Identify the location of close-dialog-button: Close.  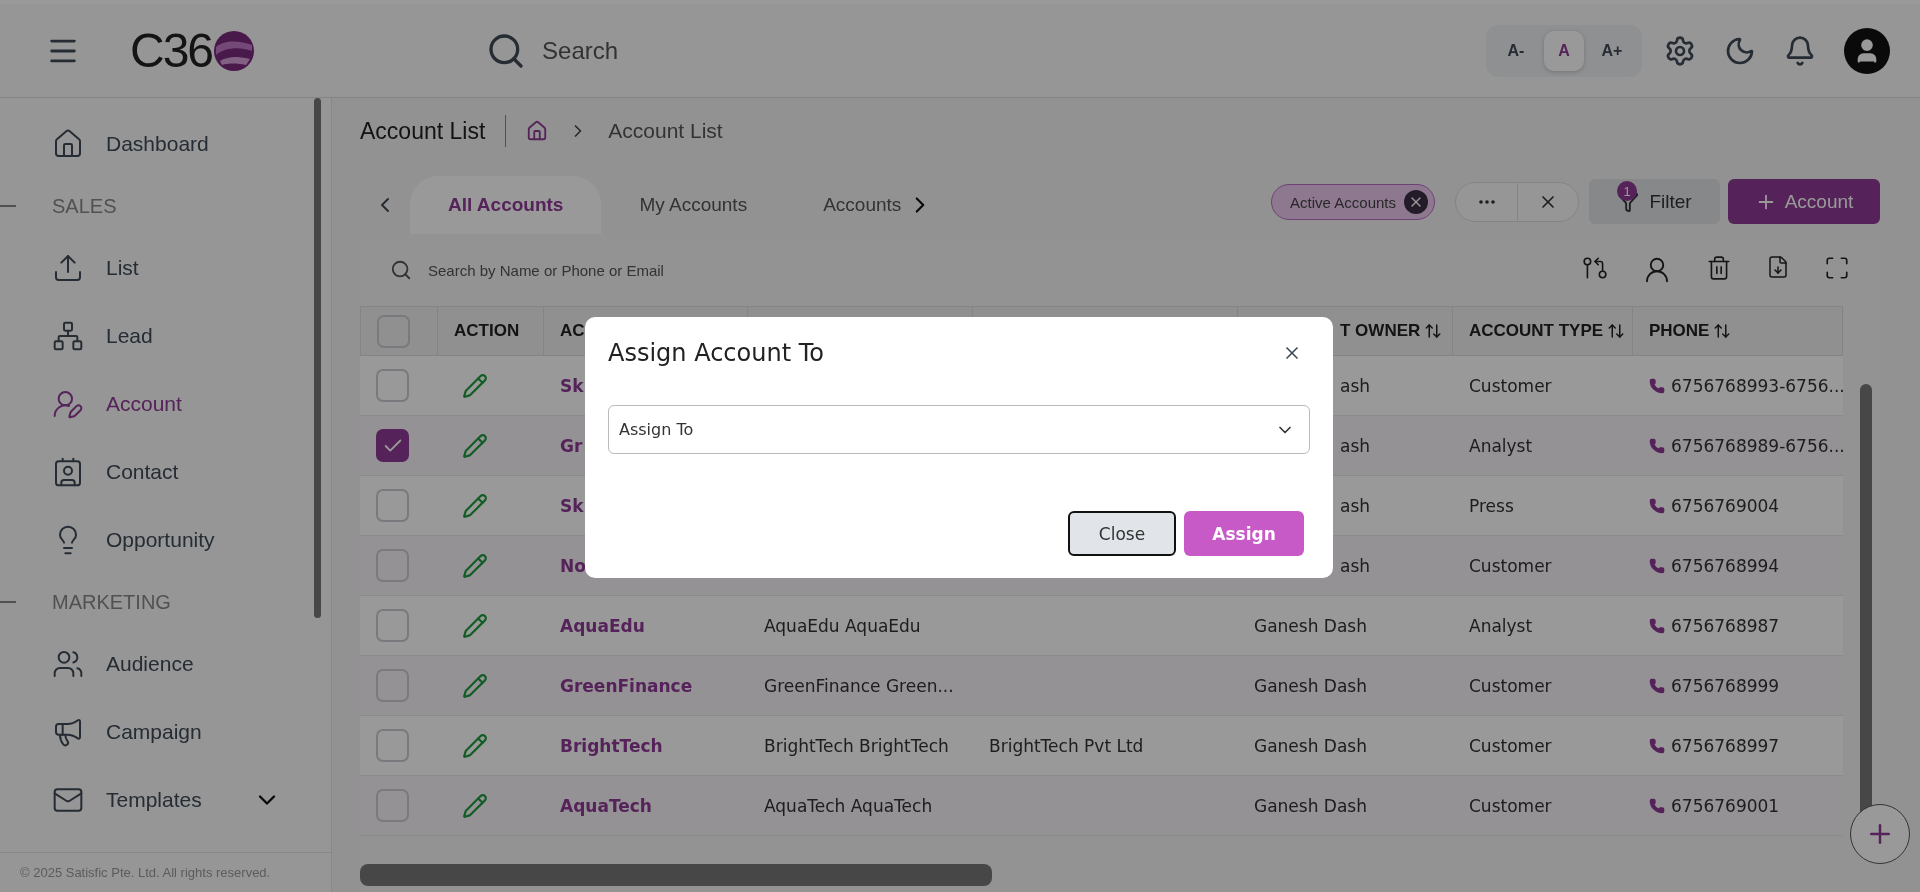
(1122, 533).